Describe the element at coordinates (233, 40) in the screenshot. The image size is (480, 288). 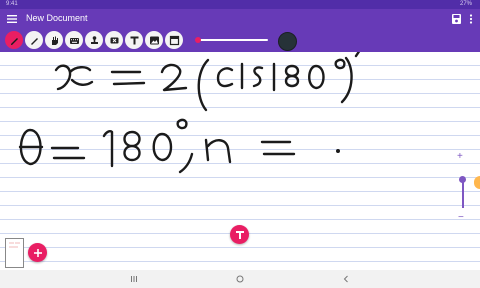
I see `stroke-size-slider-track` at that location.